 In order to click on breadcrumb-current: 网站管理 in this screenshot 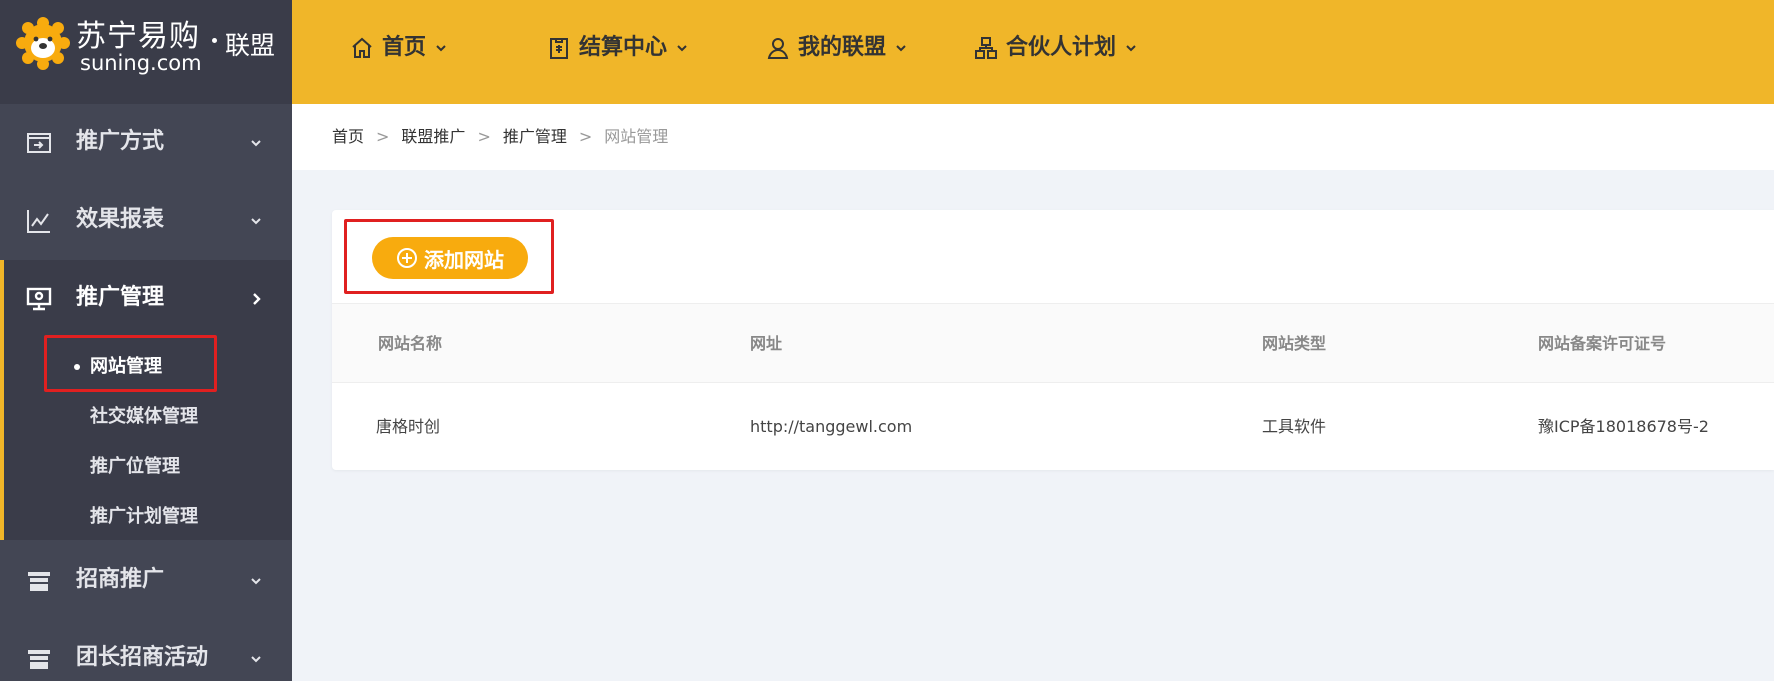, I will do `click(636, 136)`.